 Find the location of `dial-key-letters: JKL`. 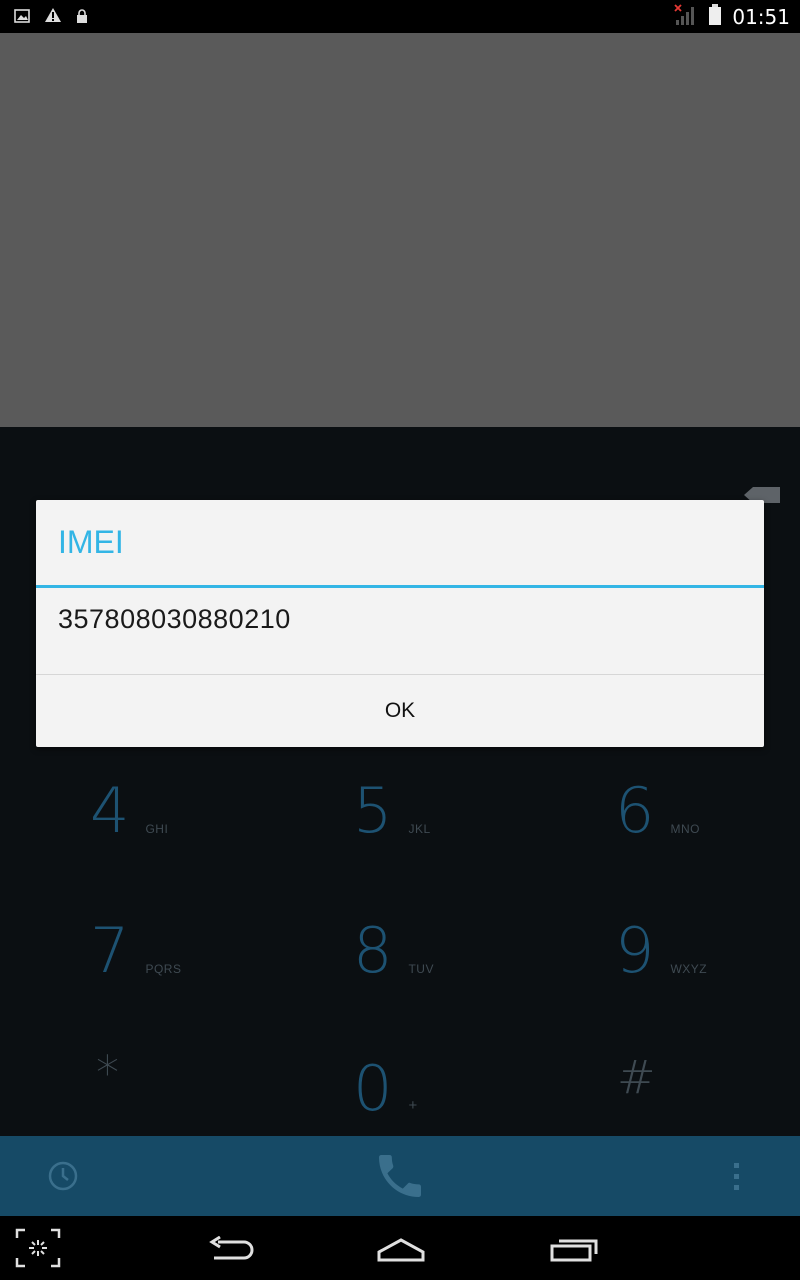

dial-key-letters: JKL is located at coordinates (419, 829).